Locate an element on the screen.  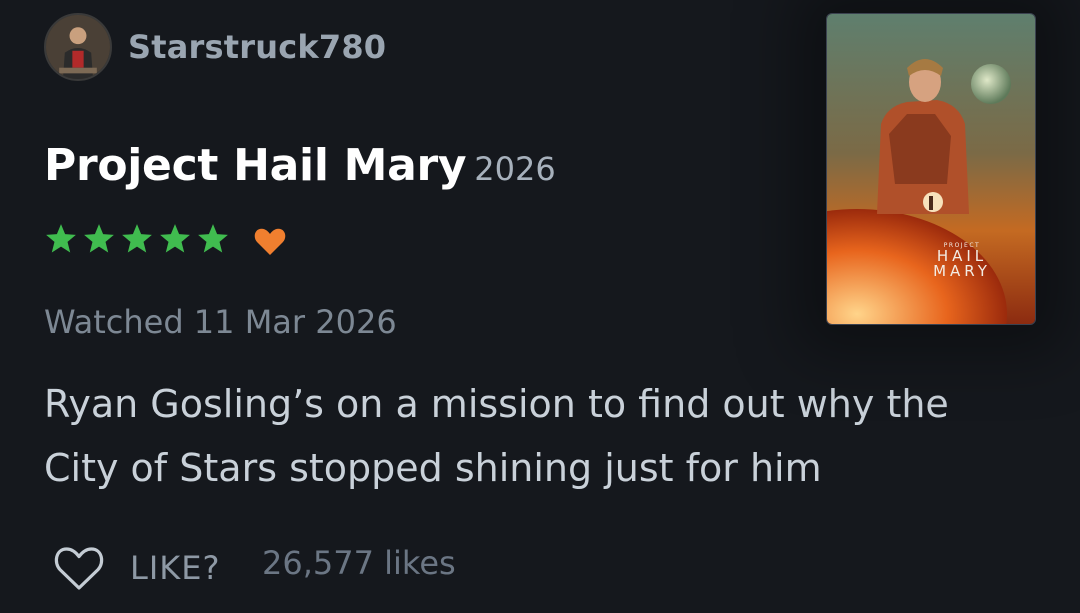
film-poster: PROJECT HAIL MARY is located at coordinates (931, 169).